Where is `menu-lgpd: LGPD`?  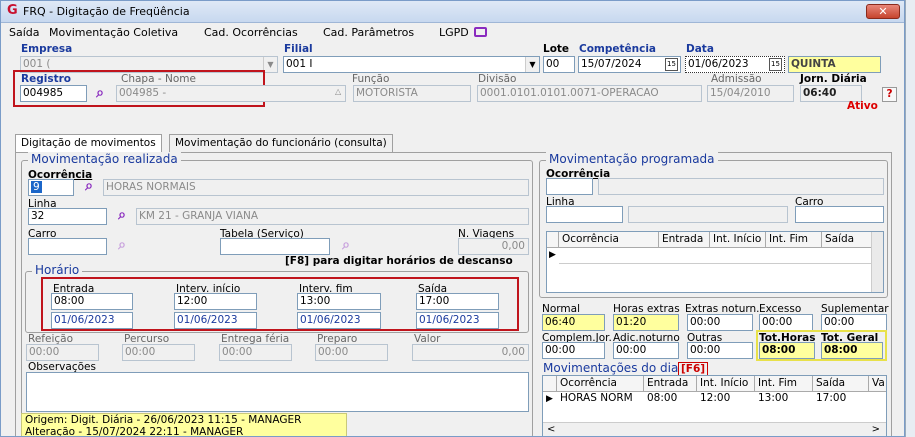 menu-lgpd: LGPD is located at coordinates (454, 32).